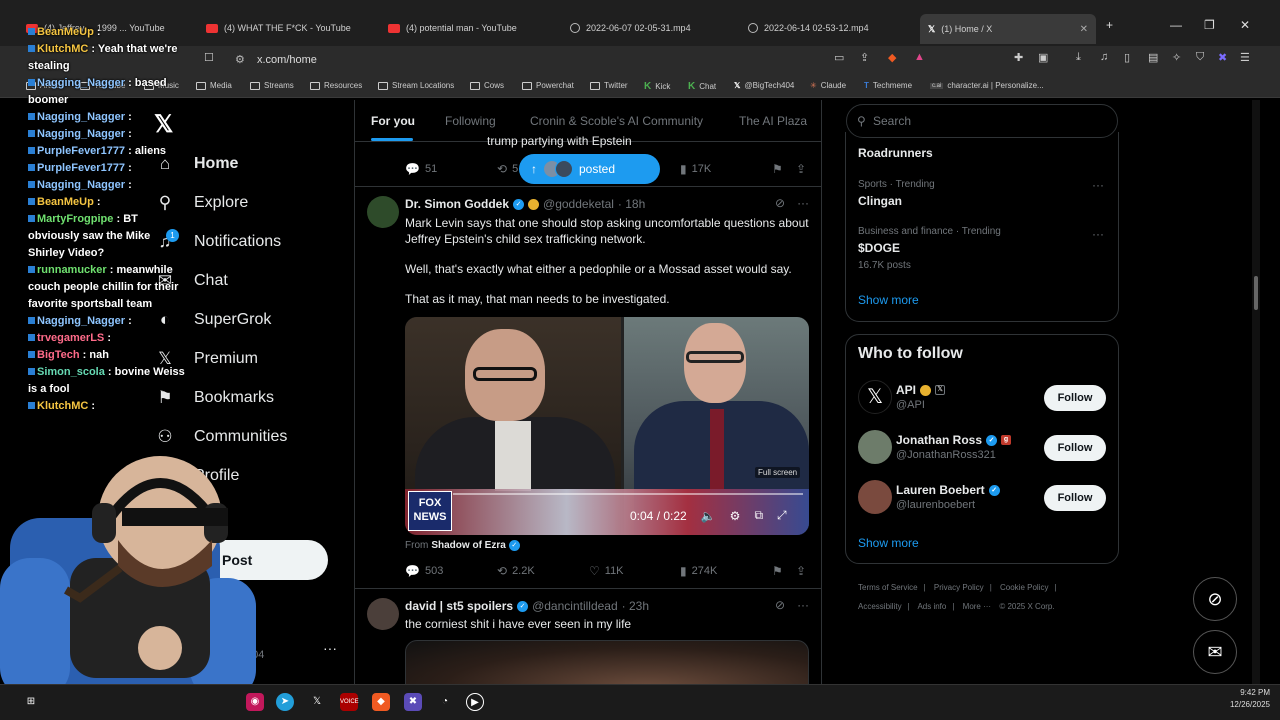 The width and height of the screenshot is (1280, 720). What do you see at coordinates (516, 571) in the screenshot?
I see `repost-button: ⟲ 2.2K` at bounding box center [516, 571].